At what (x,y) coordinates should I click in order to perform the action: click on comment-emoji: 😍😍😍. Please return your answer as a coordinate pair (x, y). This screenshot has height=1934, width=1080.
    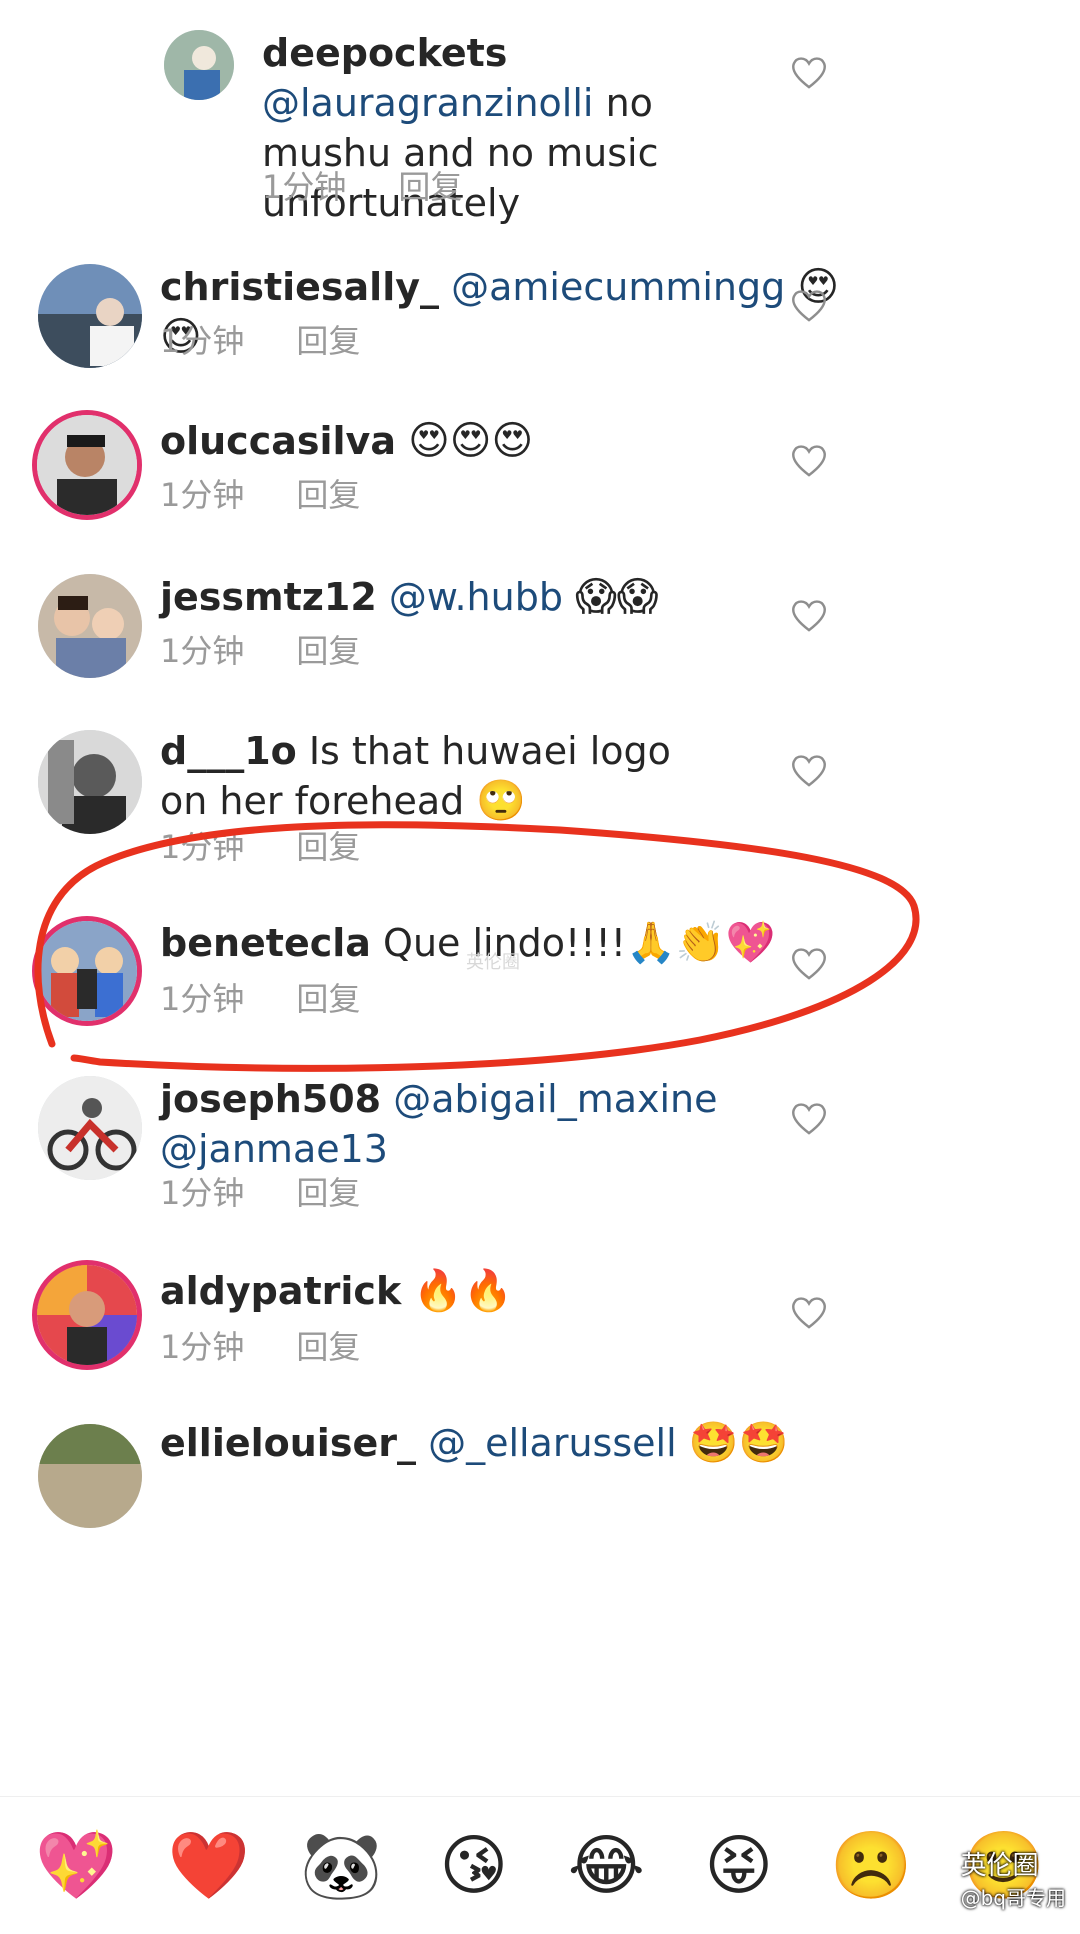
    Looking at the image, I should click on (471, 441).